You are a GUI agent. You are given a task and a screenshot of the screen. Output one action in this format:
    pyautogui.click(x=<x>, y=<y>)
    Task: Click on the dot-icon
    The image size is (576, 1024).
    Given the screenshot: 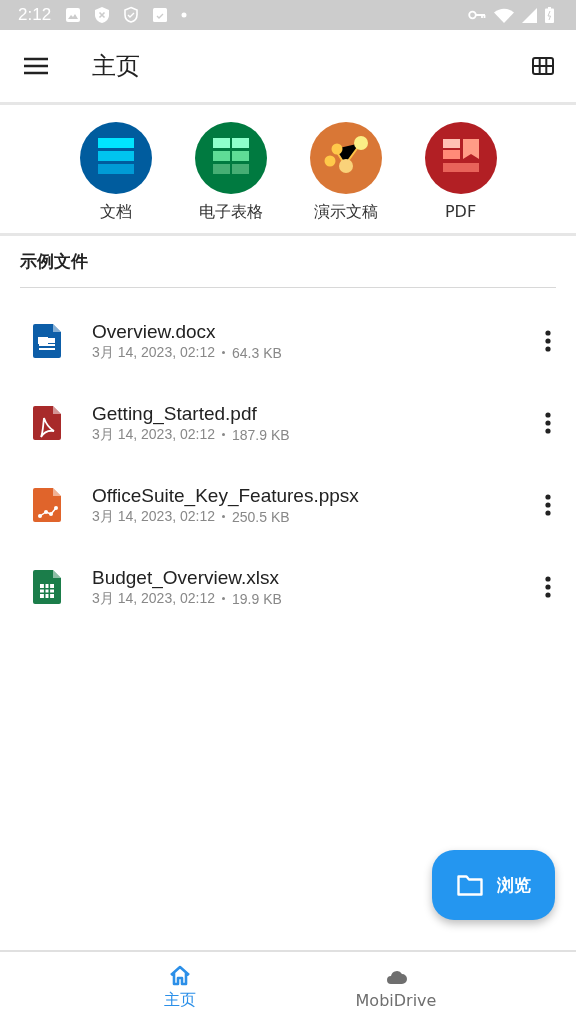 What is the action you would take?
    pyautogui.click(x=184, y=15)
    